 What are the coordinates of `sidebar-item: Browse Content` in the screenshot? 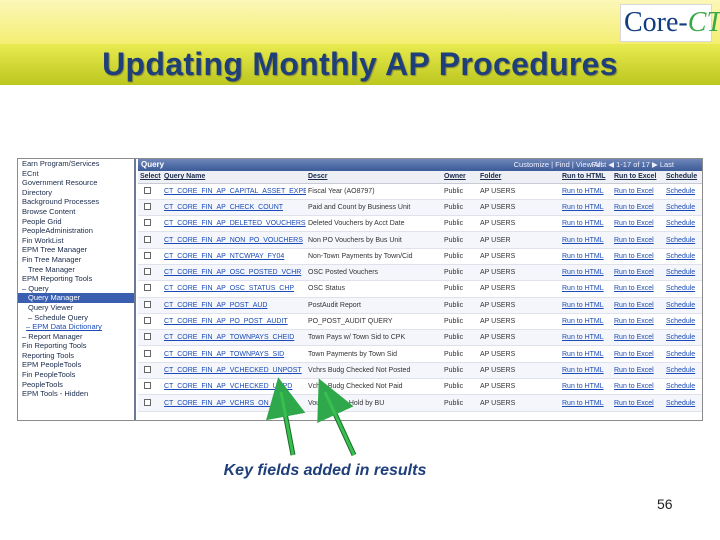 It's located at (76, 212).